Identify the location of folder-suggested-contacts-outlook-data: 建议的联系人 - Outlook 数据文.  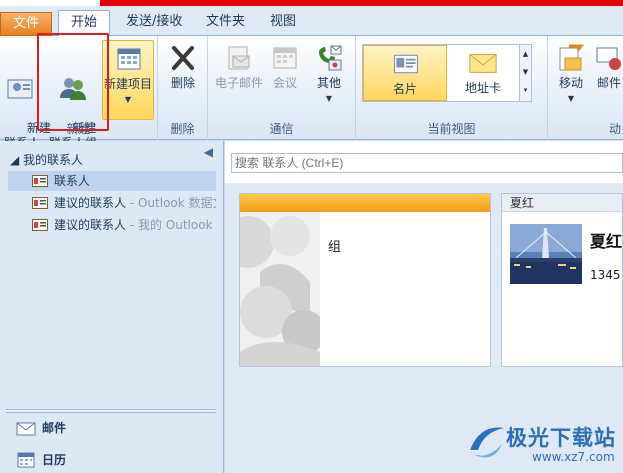
(112, 203).